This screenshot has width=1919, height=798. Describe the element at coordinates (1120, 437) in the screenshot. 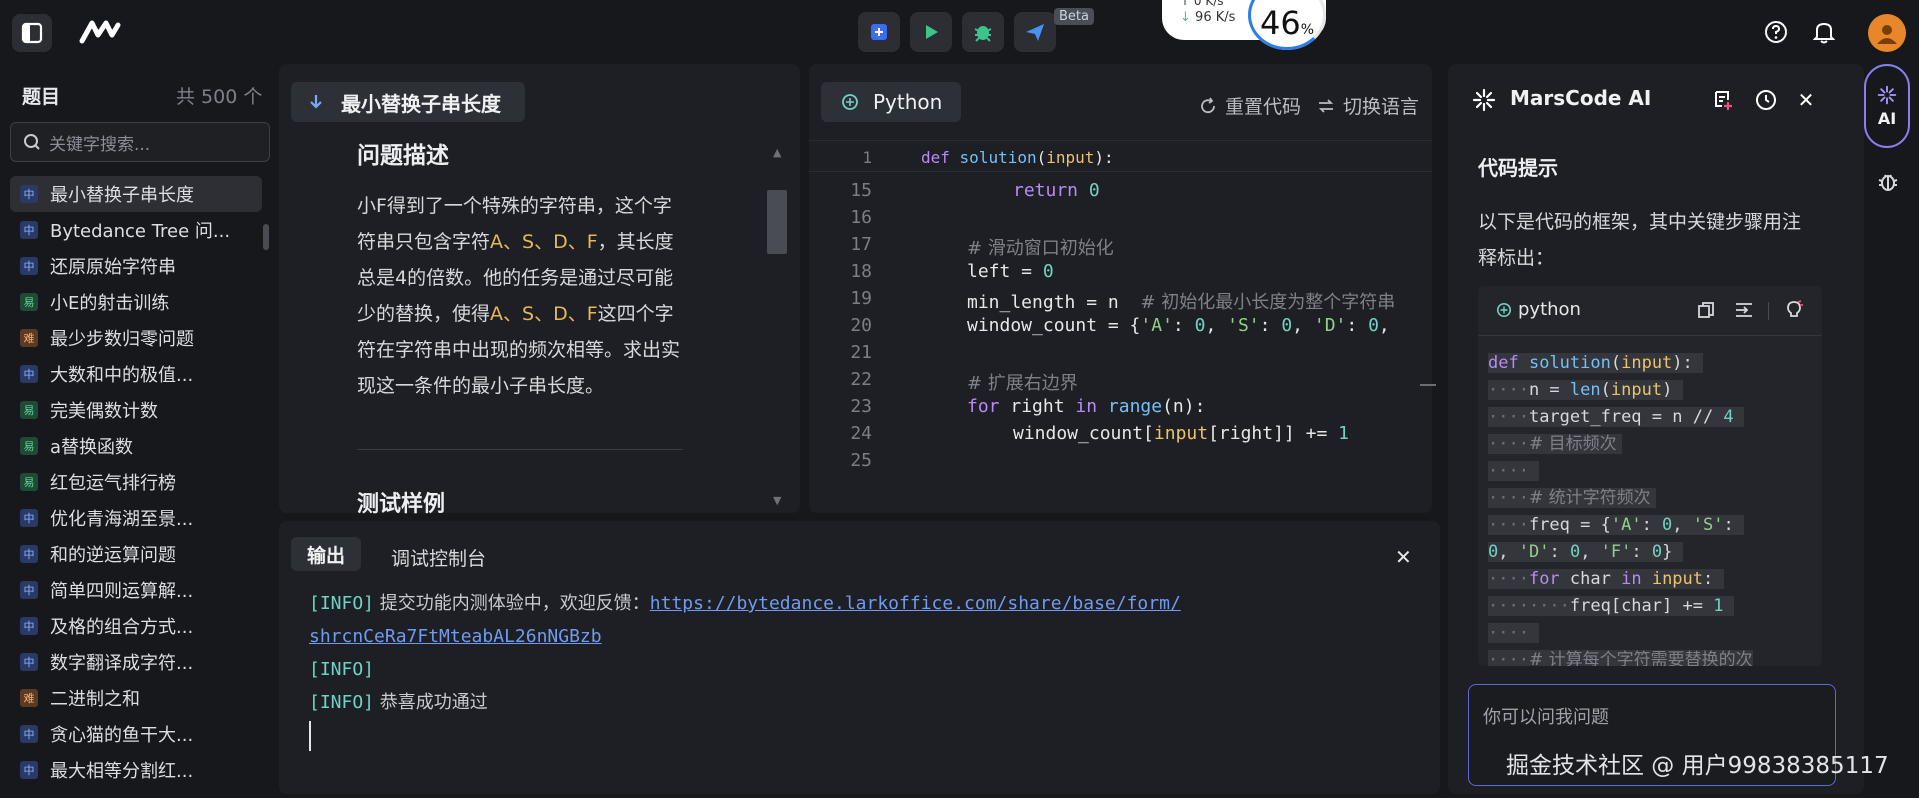

I see `code-line: 24 window_count[input[right]] += 1` at that location.